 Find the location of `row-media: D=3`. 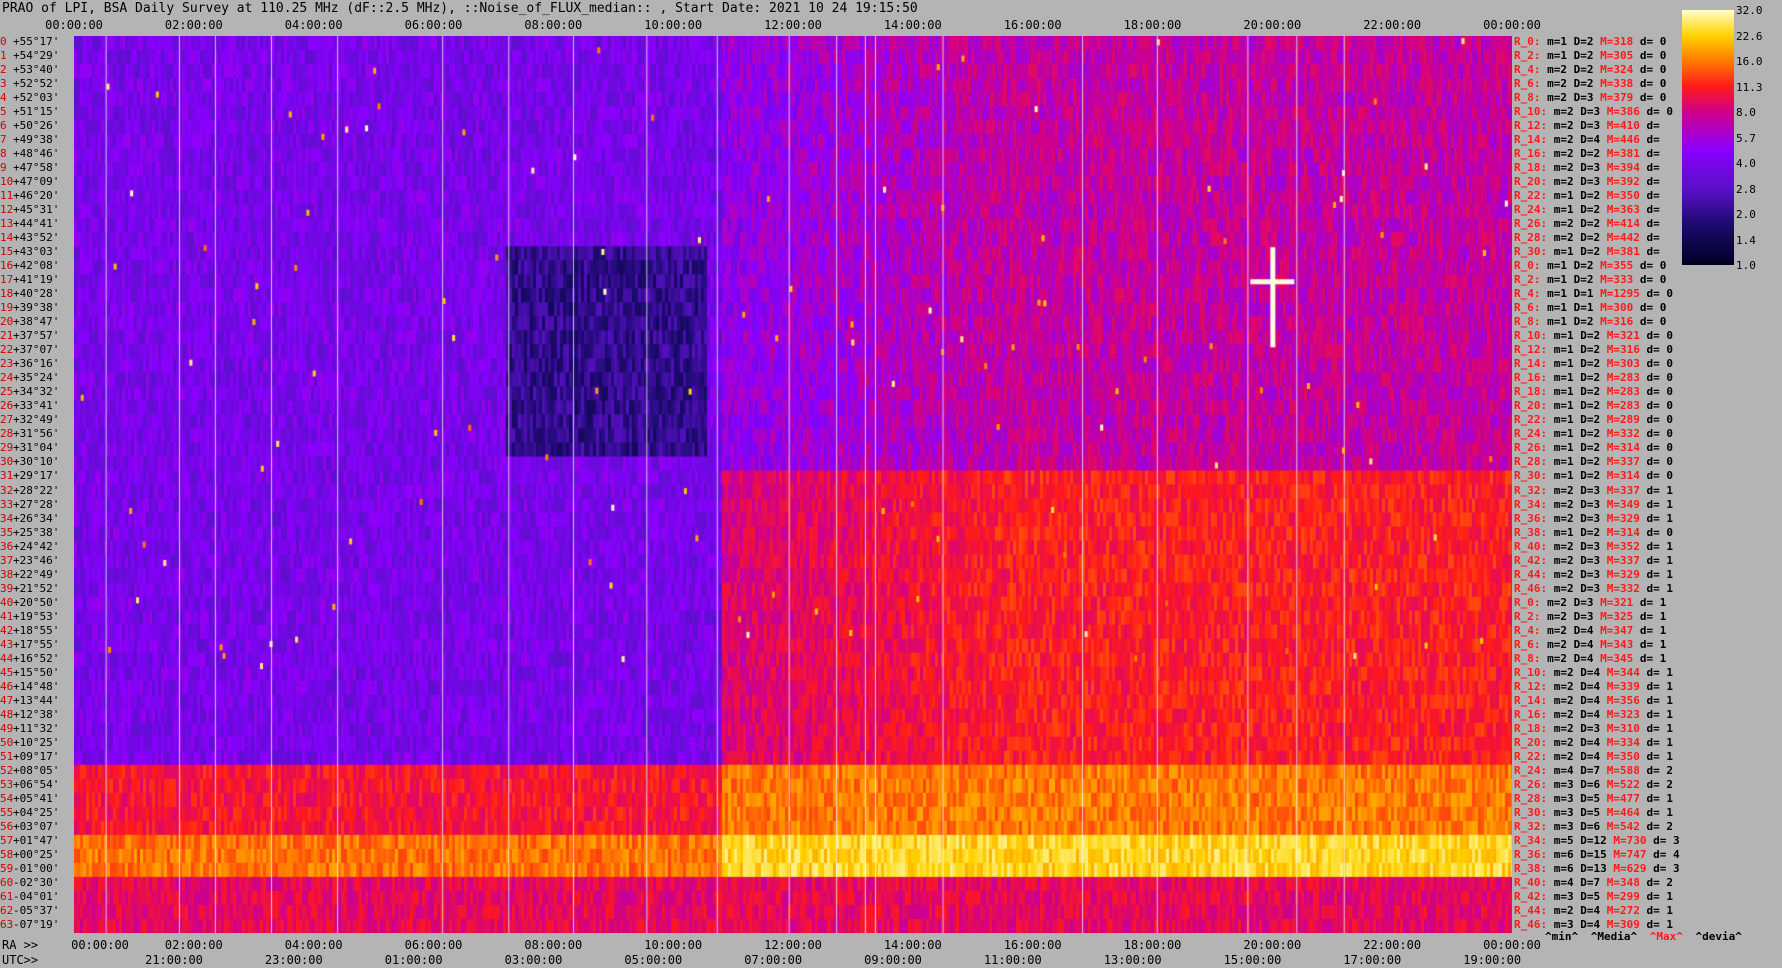

row-media: D=3 is located at coordinates (1587, 518).